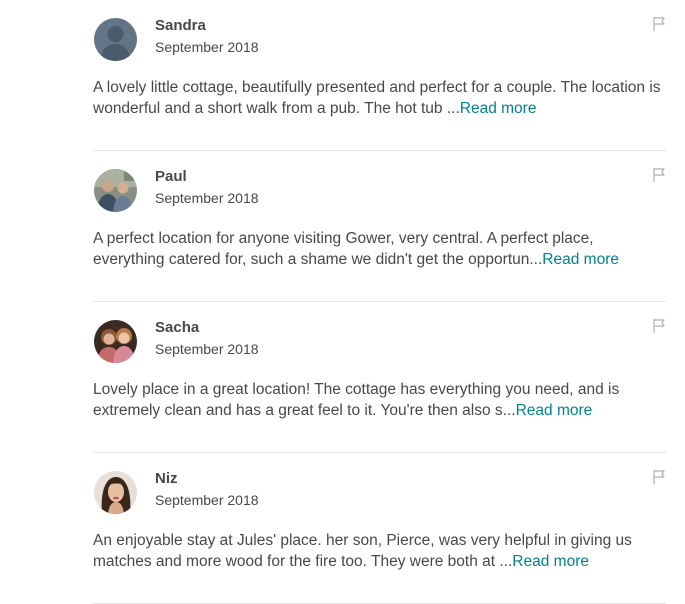 Image resolution: width=685 pixels, height=604 pixels. Describe the element at coordinates (171, 177) in the screenshot. I see `reviewer-name: Paul` at that location.